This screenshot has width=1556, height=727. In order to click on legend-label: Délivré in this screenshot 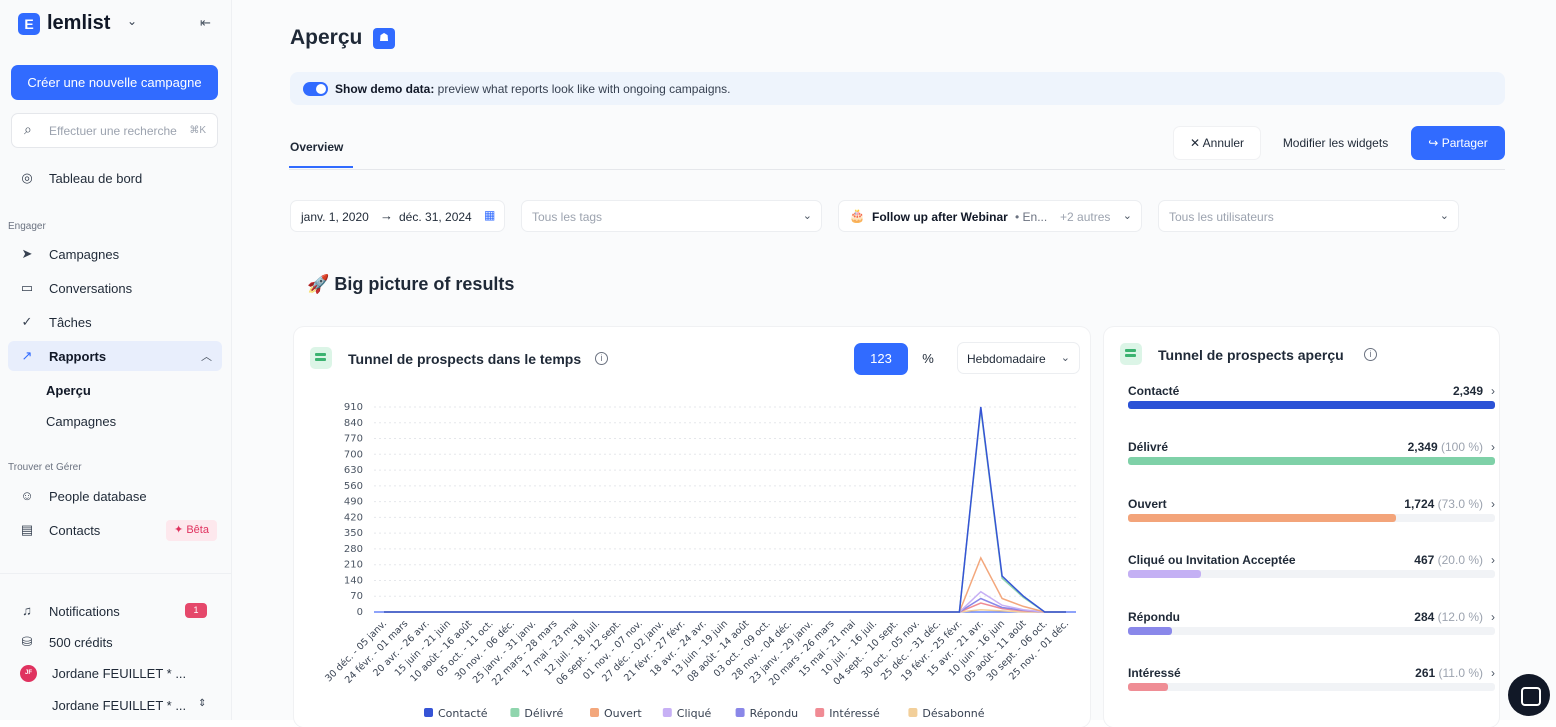, I will do `click(543, 713)`.